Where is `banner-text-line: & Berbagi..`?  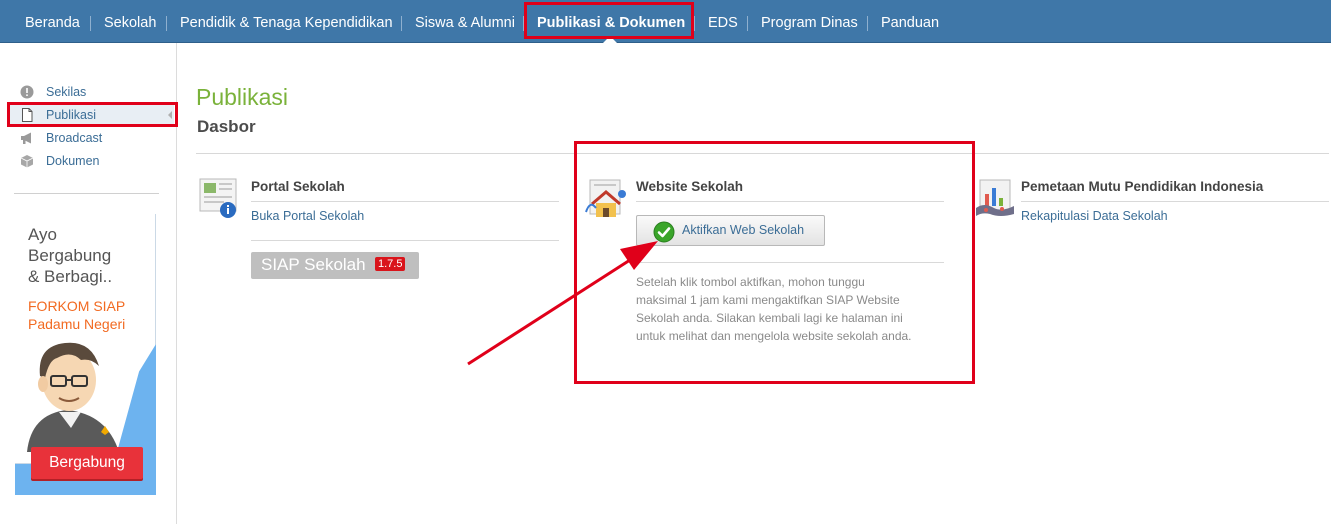 banner-text-line: & Berbagi.. is located at coordinates (70, 276).